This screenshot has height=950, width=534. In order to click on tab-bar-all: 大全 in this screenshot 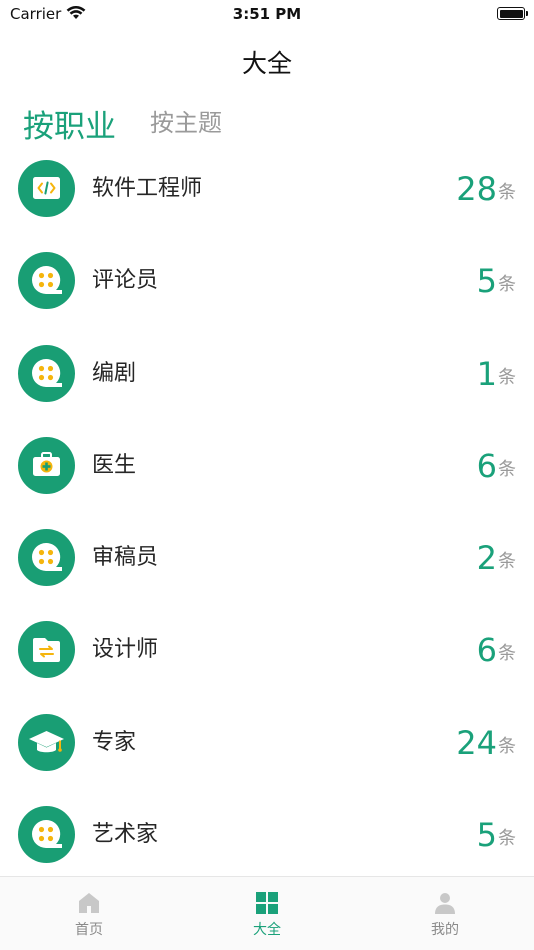, I will do `click(267, 913)`.